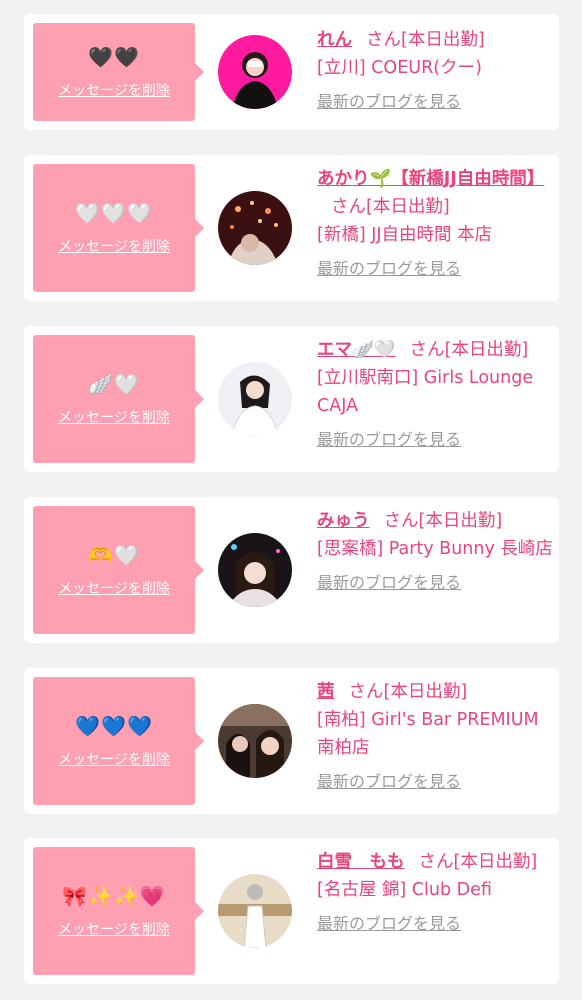 This screenshot has width=582, height=1000. I want to click on shop-text: [南柏] Girl's Bar PREMIUM 南柏店, so click(428, 734).